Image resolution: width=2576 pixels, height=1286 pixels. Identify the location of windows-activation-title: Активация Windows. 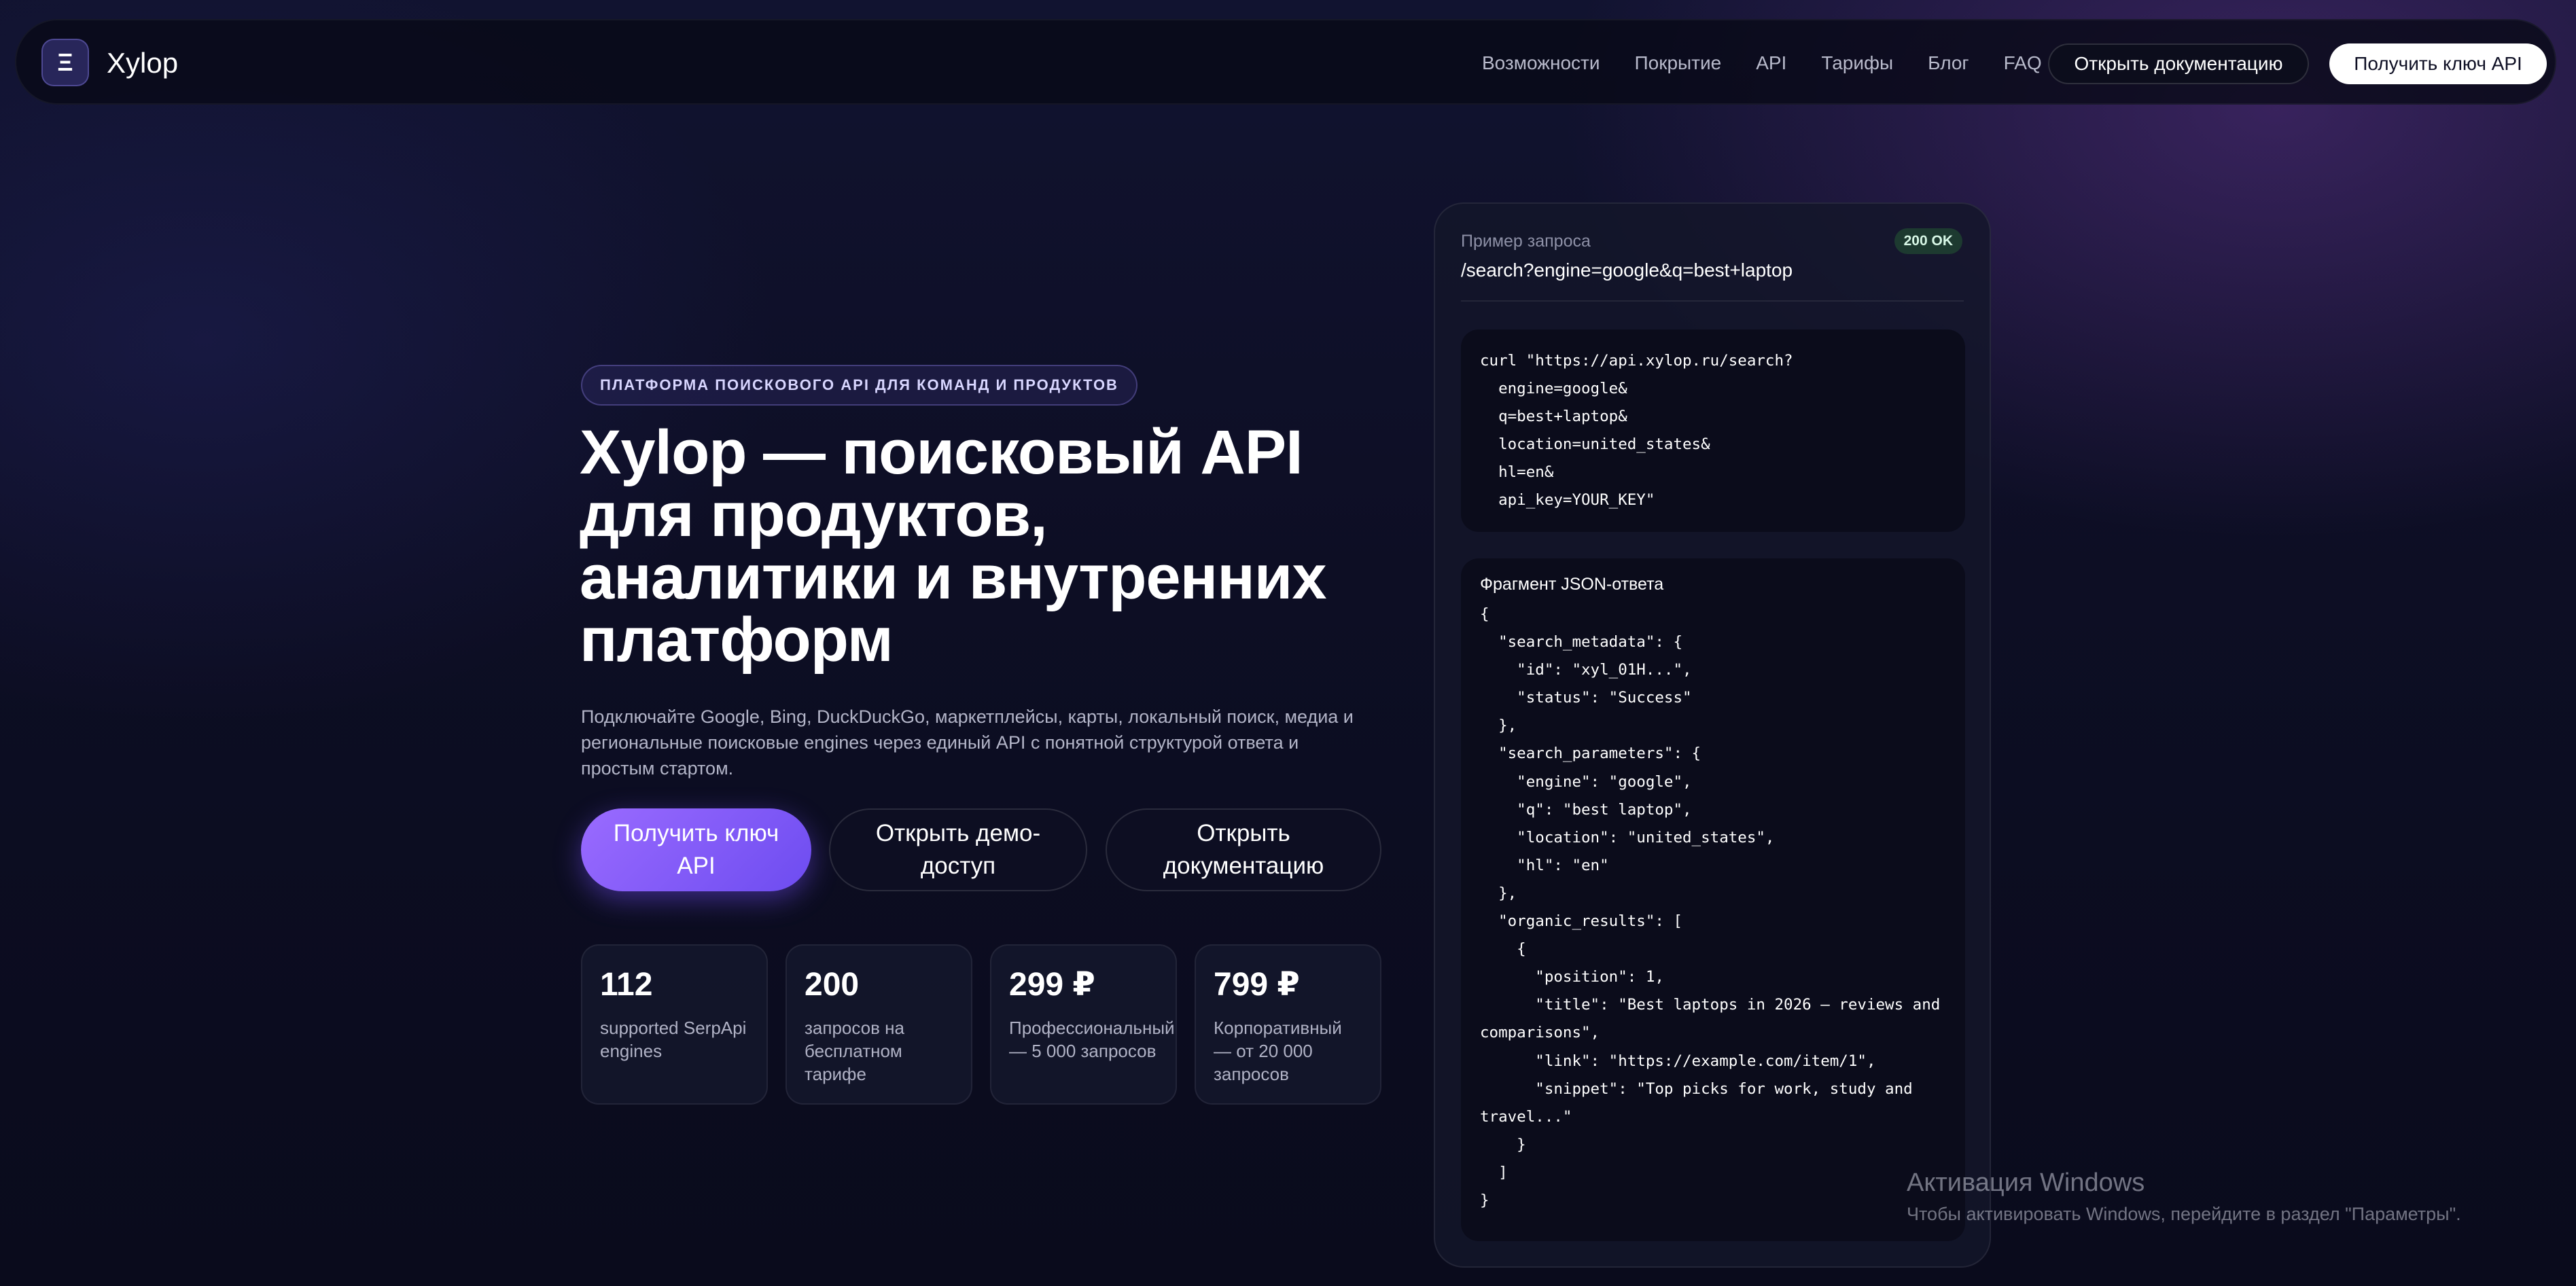
(2026, 1183).